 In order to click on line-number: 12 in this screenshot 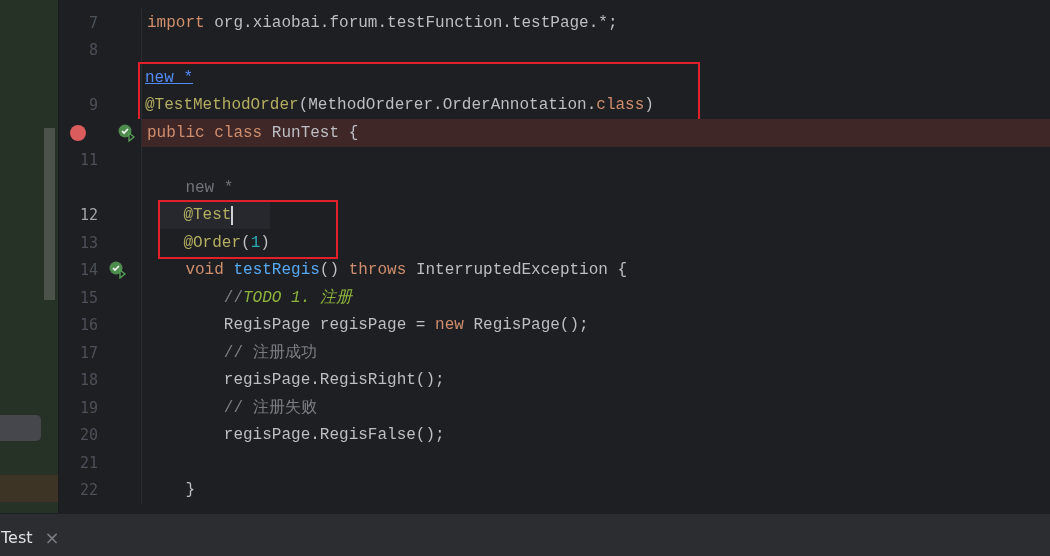, I will do `click(88, 215)`.